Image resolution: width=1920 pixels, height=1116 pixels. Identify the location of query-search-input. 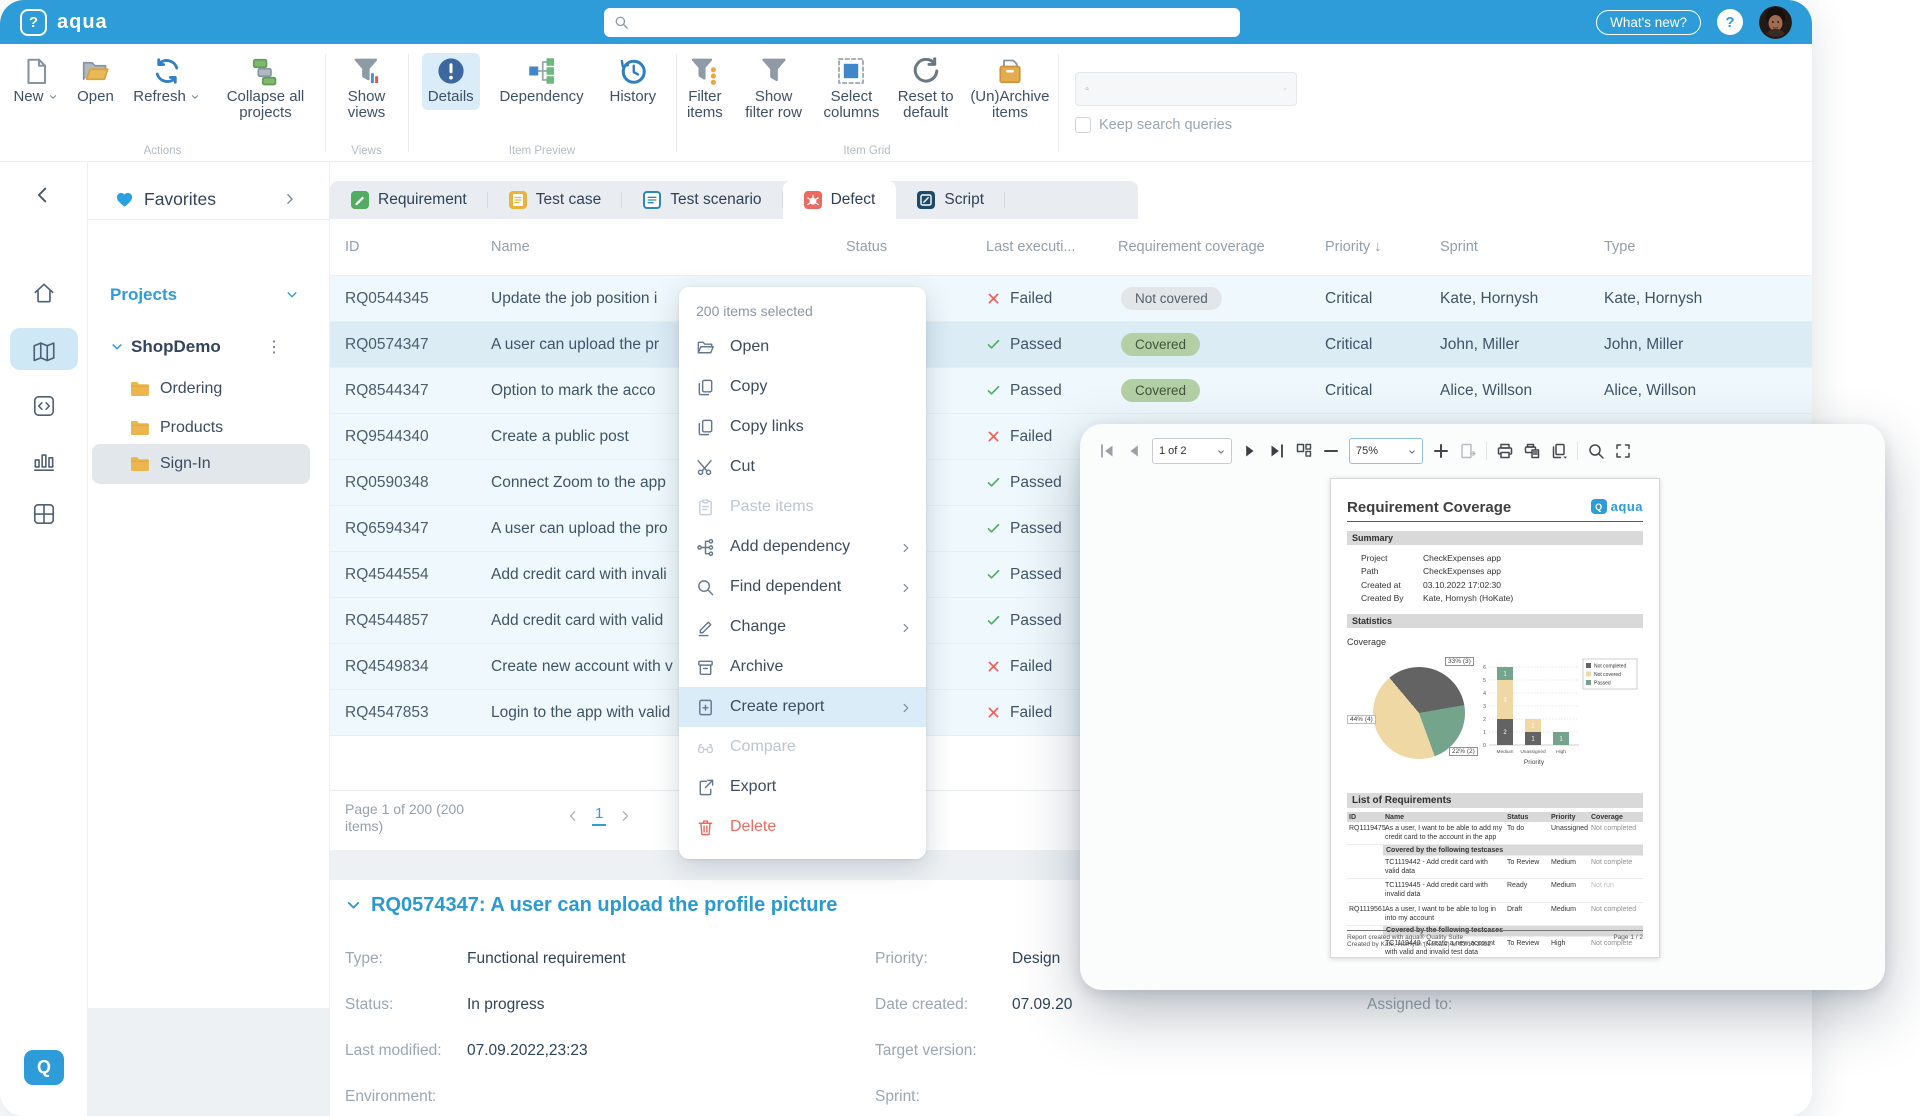
(1186, 89).